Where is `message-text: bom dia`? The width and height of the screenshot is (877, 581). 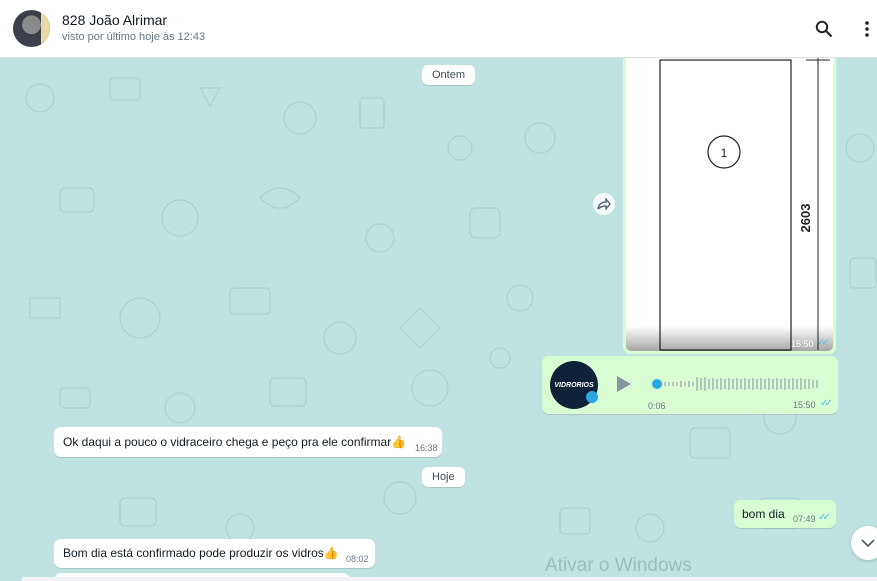
message-text: bom dia is located at coordinates (763, 514).